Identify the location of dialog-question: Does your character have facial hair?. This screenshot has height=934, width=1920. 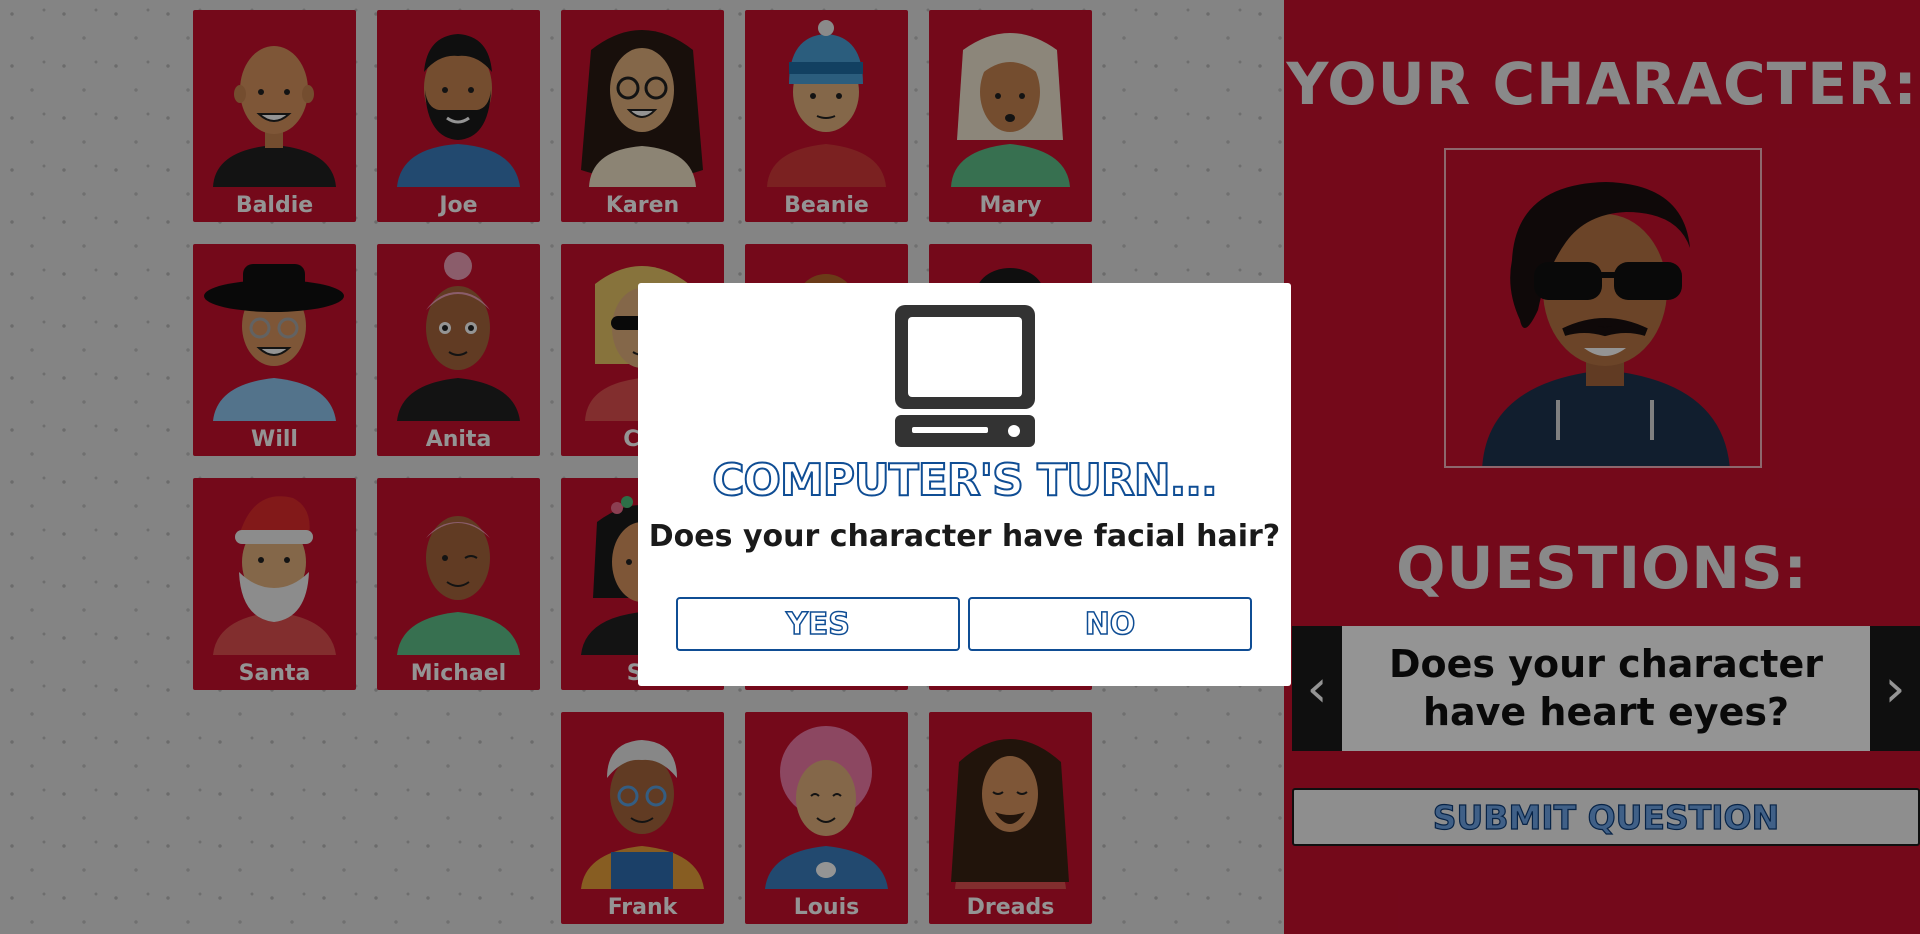
(964, 536).